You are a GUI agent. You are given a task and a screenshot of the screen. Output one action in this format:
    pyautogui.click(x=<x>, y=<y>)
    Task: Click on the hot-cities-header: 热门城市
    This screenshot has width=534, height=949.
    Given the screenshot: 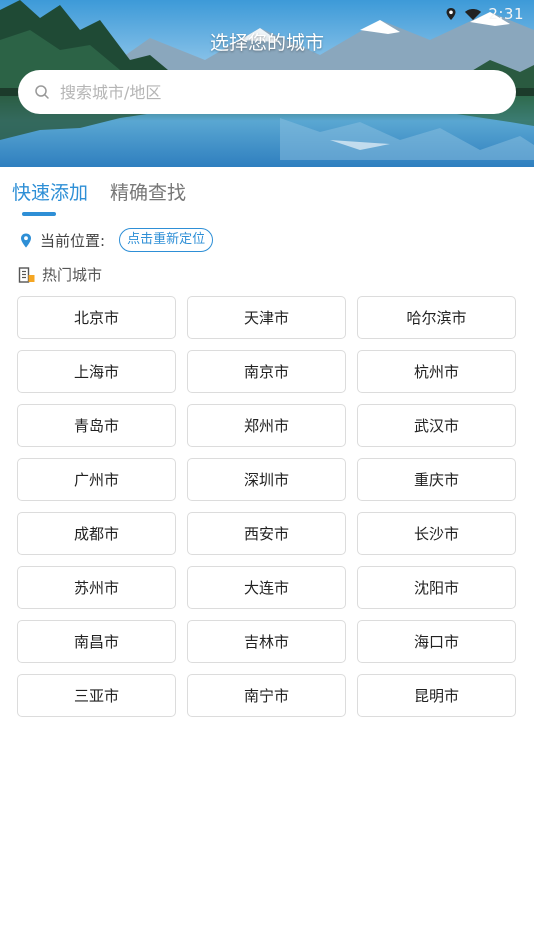 What is the action you would take?
    pyautogui.click(x=60, y=274)
    